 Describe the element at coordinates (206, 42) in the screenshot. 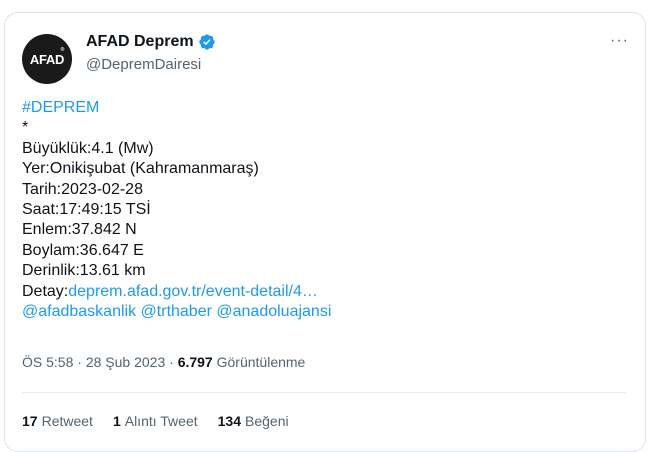

I see `verified-badge-icon` at that location.